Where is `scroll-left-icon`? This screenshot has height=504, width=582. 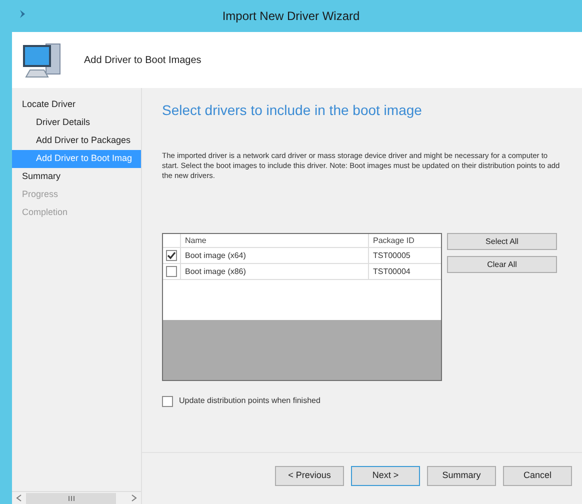
scroll-left-icon is located at coordinates (19, 498).